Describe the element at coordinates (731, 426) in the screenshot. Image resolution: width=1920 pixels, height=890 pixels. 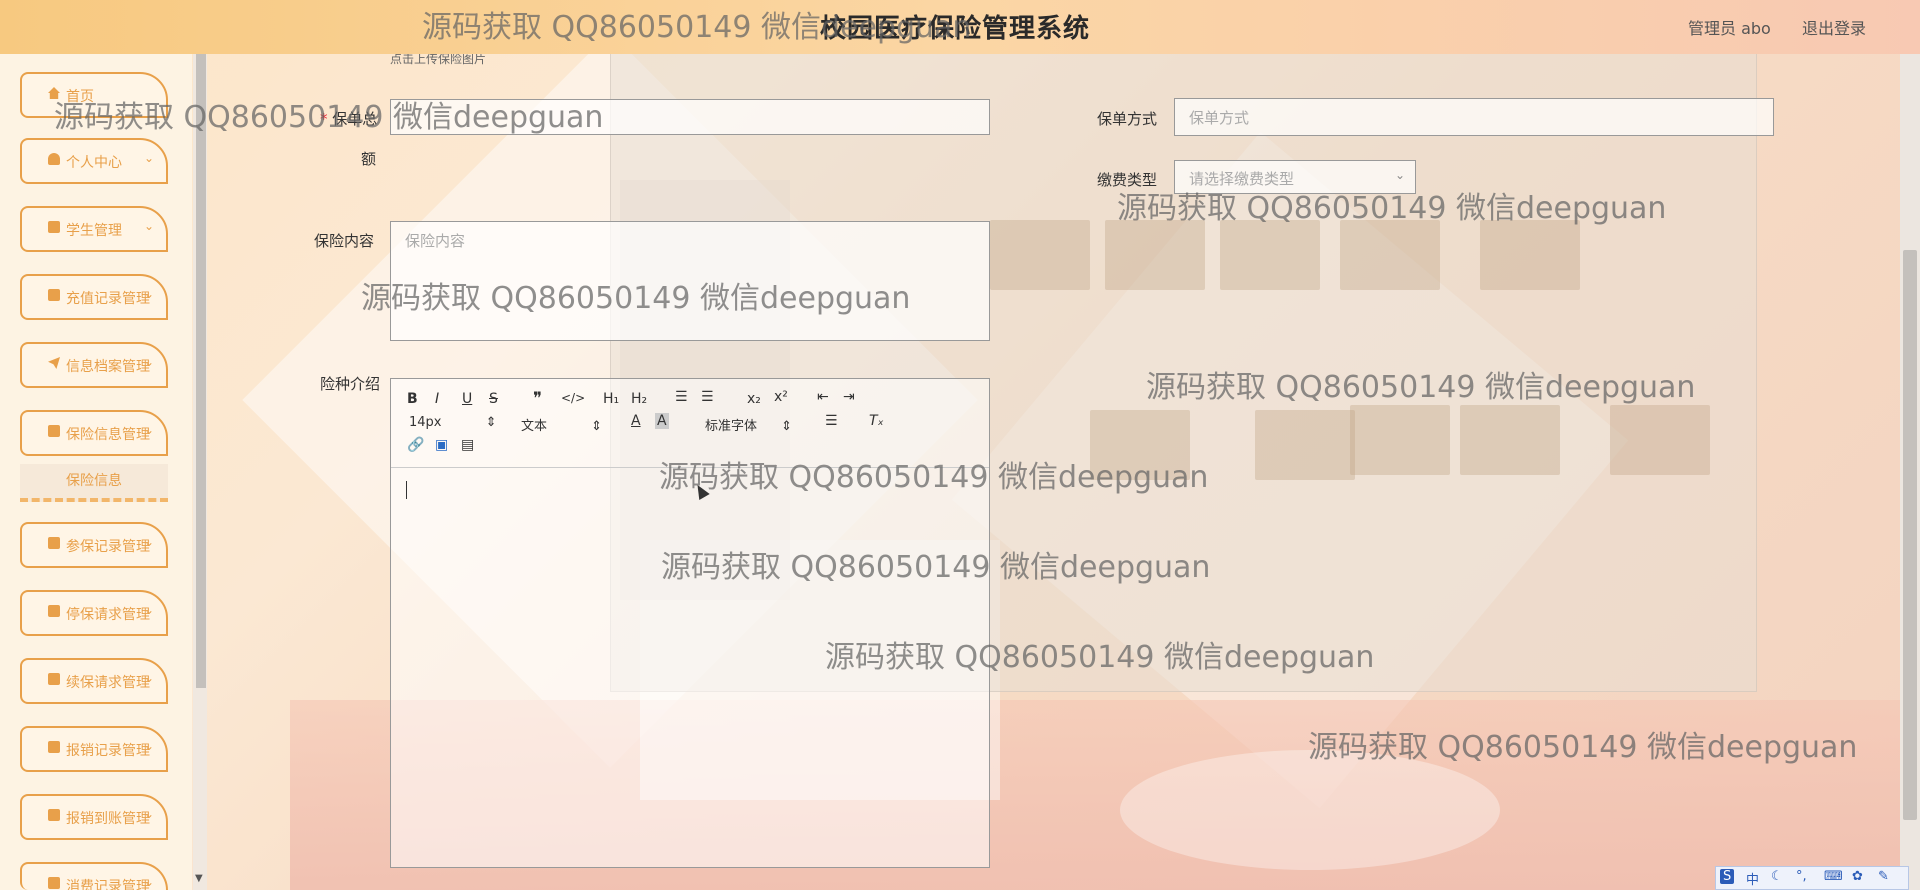
I see `font-family-value: 标准字体` at that location.